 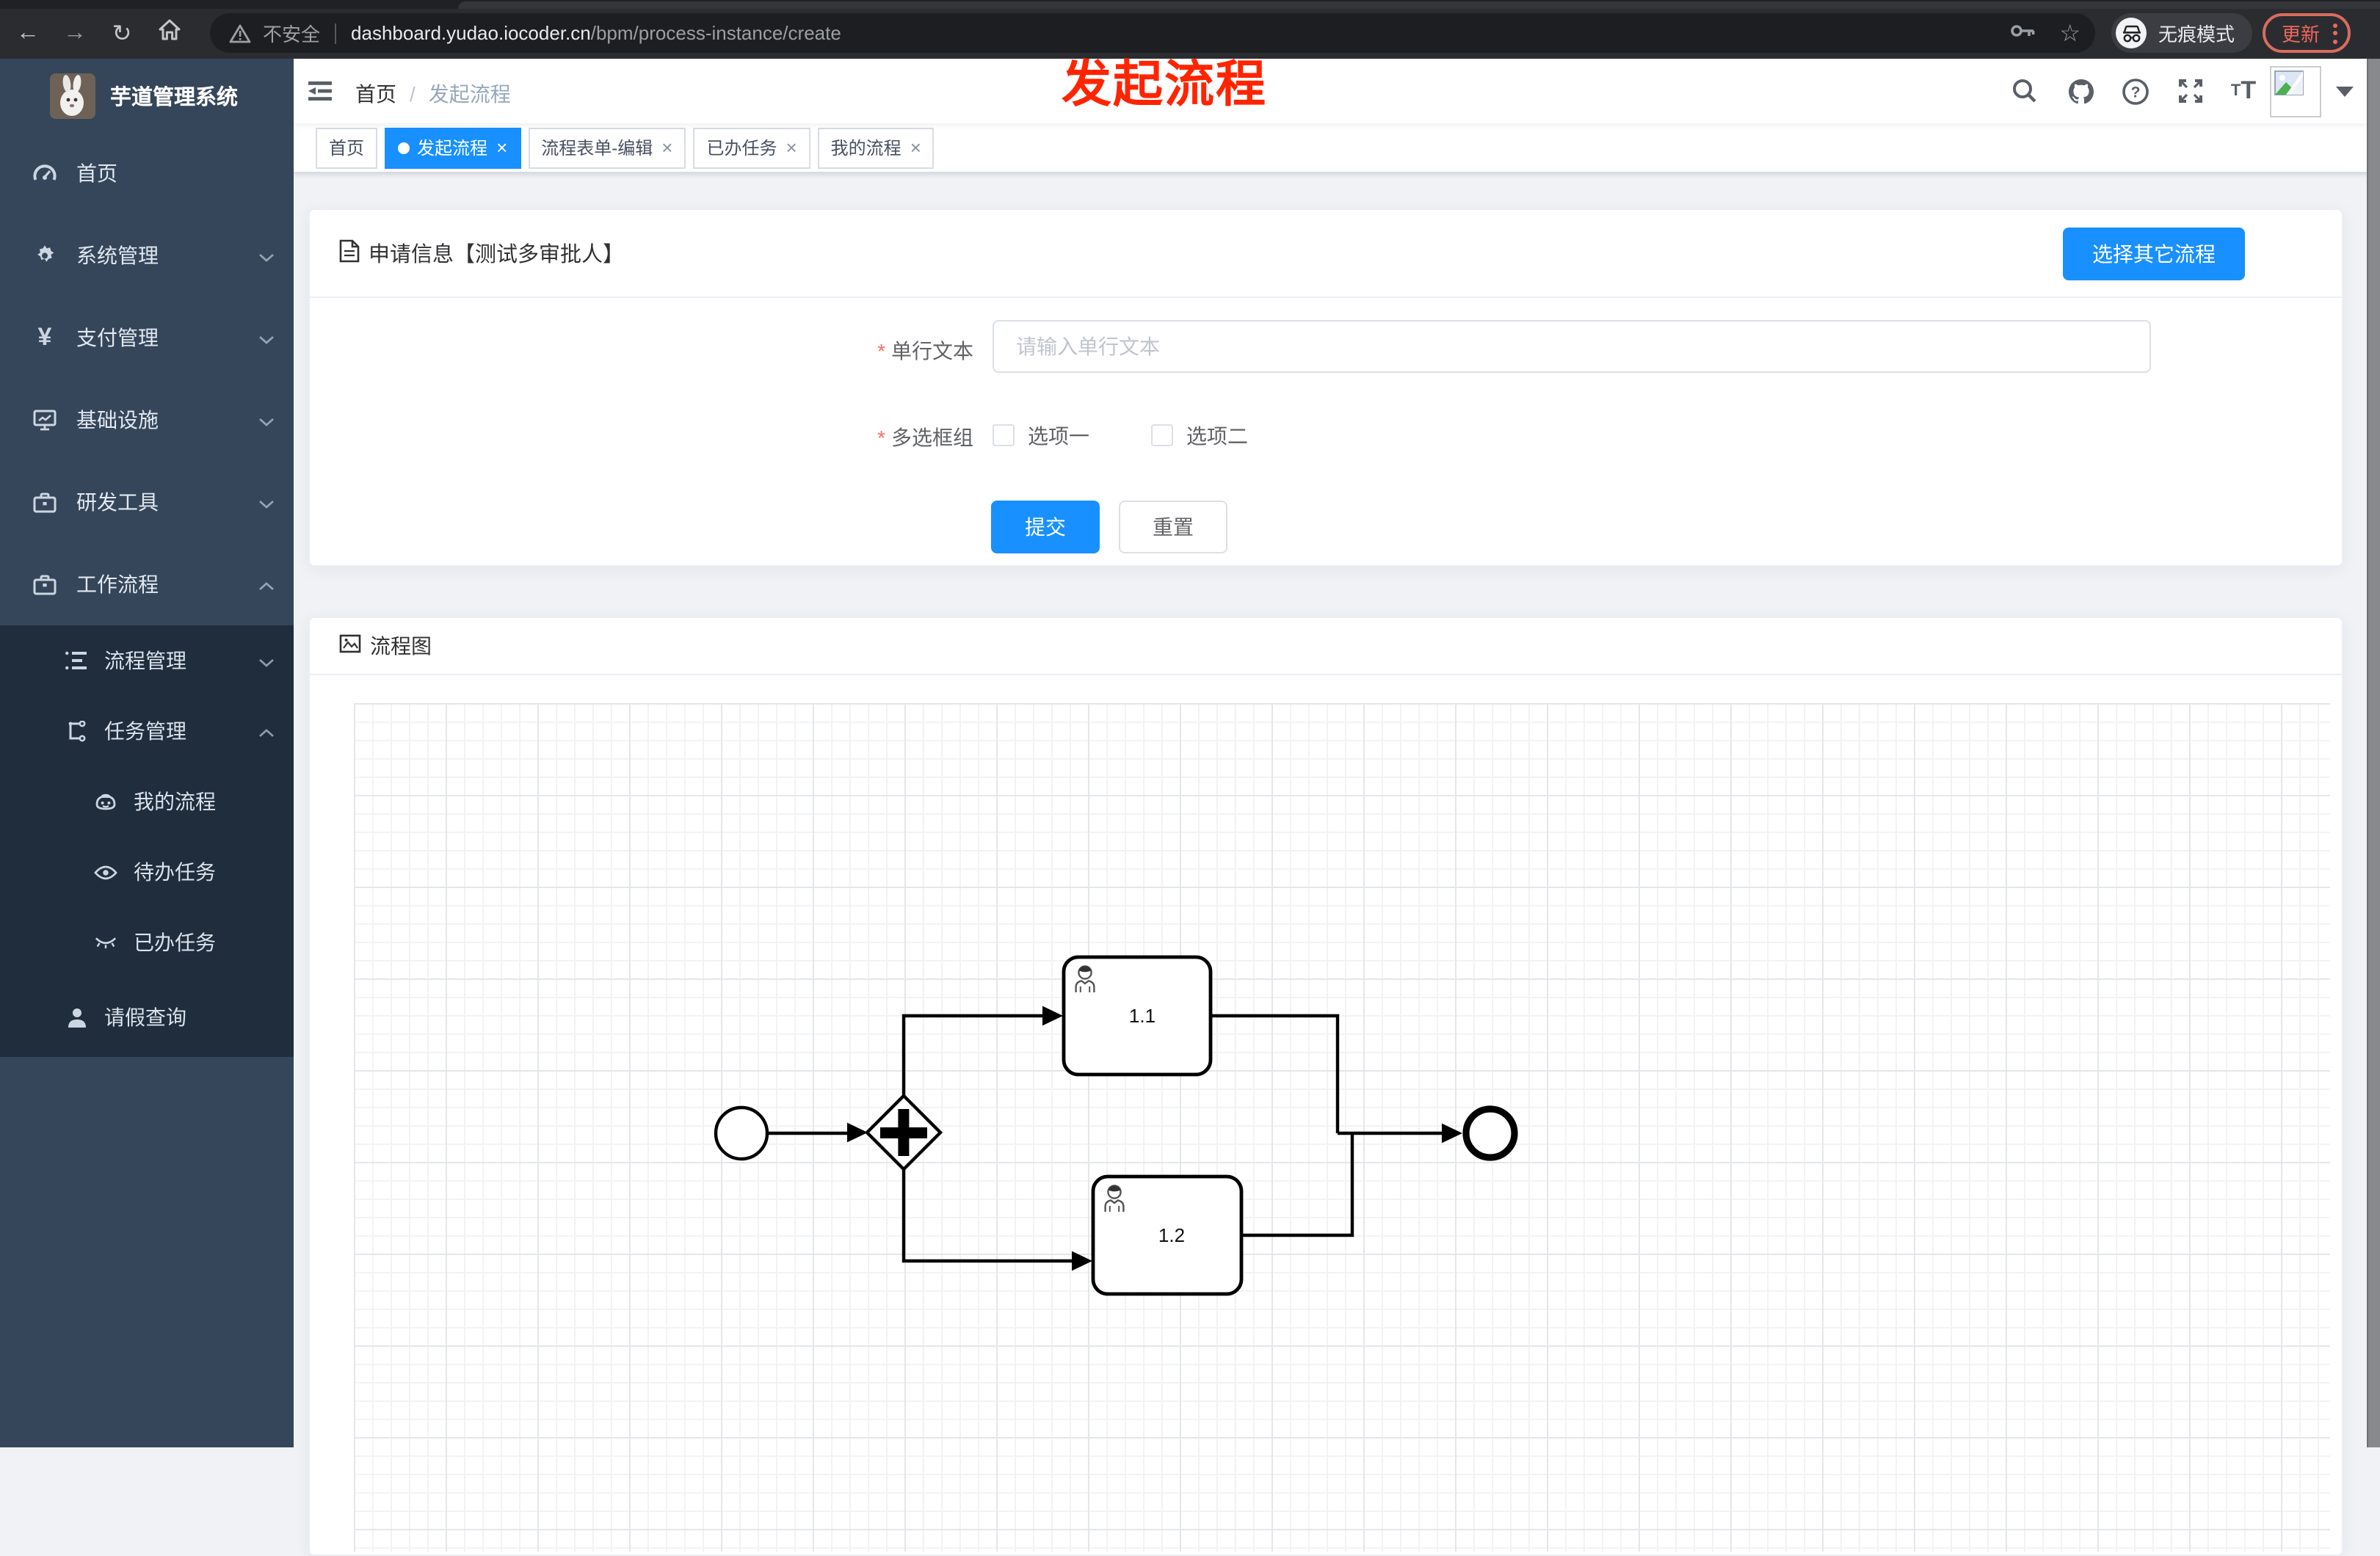 I want to click on bookmark-star-icon: ☆, so click(x=2069, y=33).